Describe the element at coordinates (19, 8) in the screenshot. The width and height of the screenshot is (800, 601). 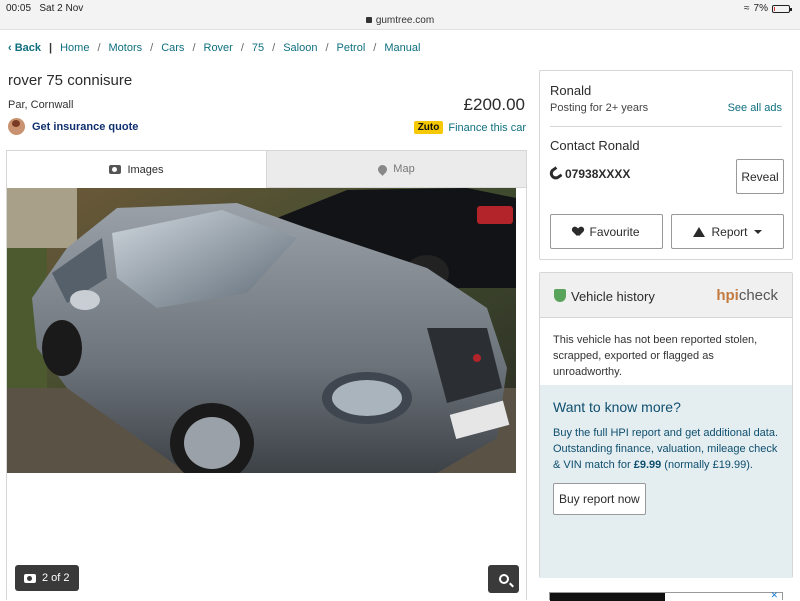
I see `status-time: 00:05` at that location.